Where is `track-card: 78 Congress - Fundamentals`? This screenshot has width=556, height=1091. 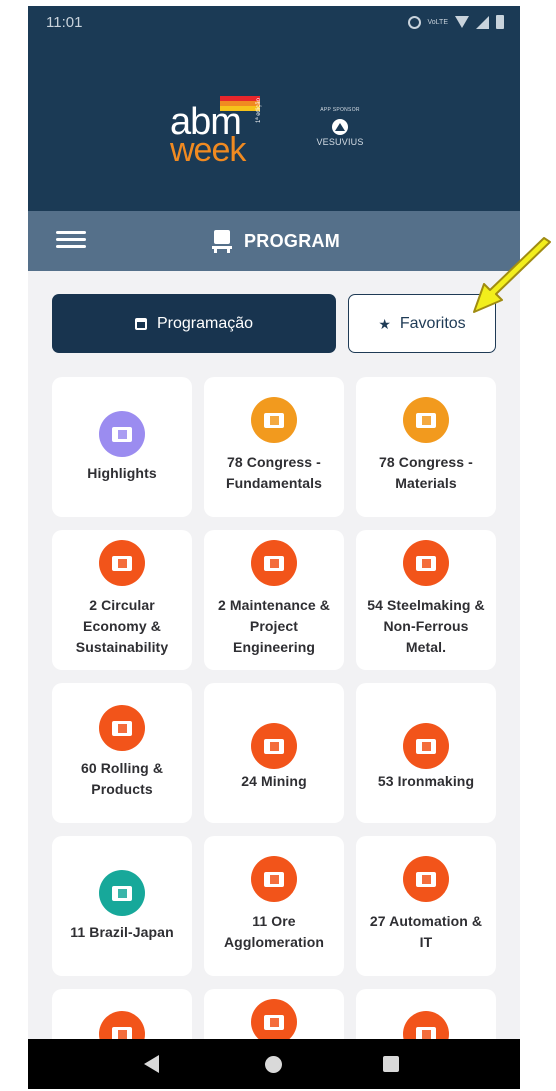
track-card: 78 Congress - Fundamentals is located at coordinates (274, 447).